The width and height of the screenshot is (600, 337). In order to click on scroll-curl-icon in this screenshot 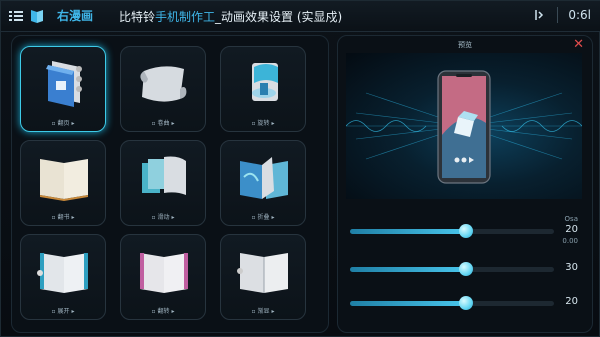, I will do `click(163, 84)`.